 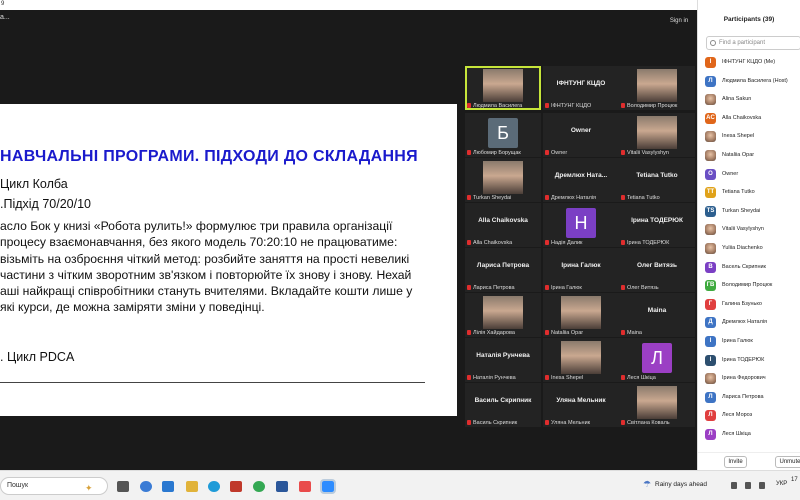 What do you see at coordinates (581, 405) in the screenshot?
I see `video-tile: Уляна Мельник Уляна Мельник` at bounding box center [581, 405].